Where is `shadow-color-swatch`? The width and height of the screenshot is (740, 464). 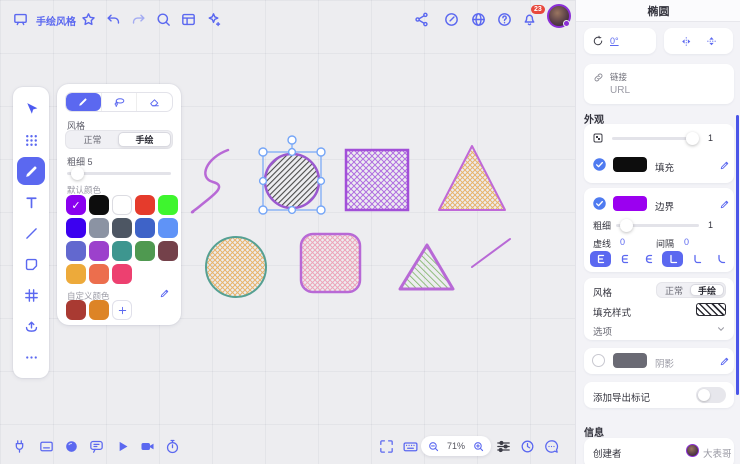
shadow-color-swatch is located at coordinates (630, 360).